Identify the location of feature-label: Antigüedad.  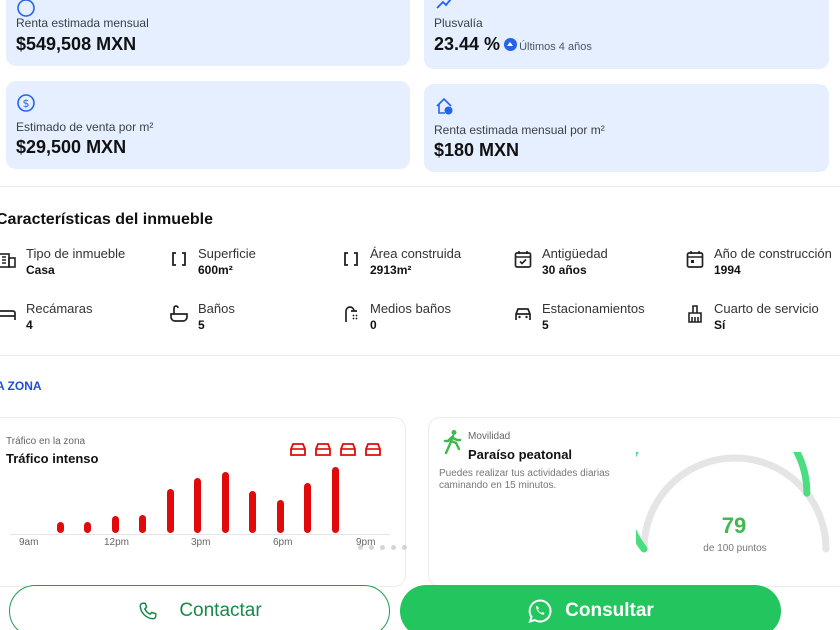
(575, 253).